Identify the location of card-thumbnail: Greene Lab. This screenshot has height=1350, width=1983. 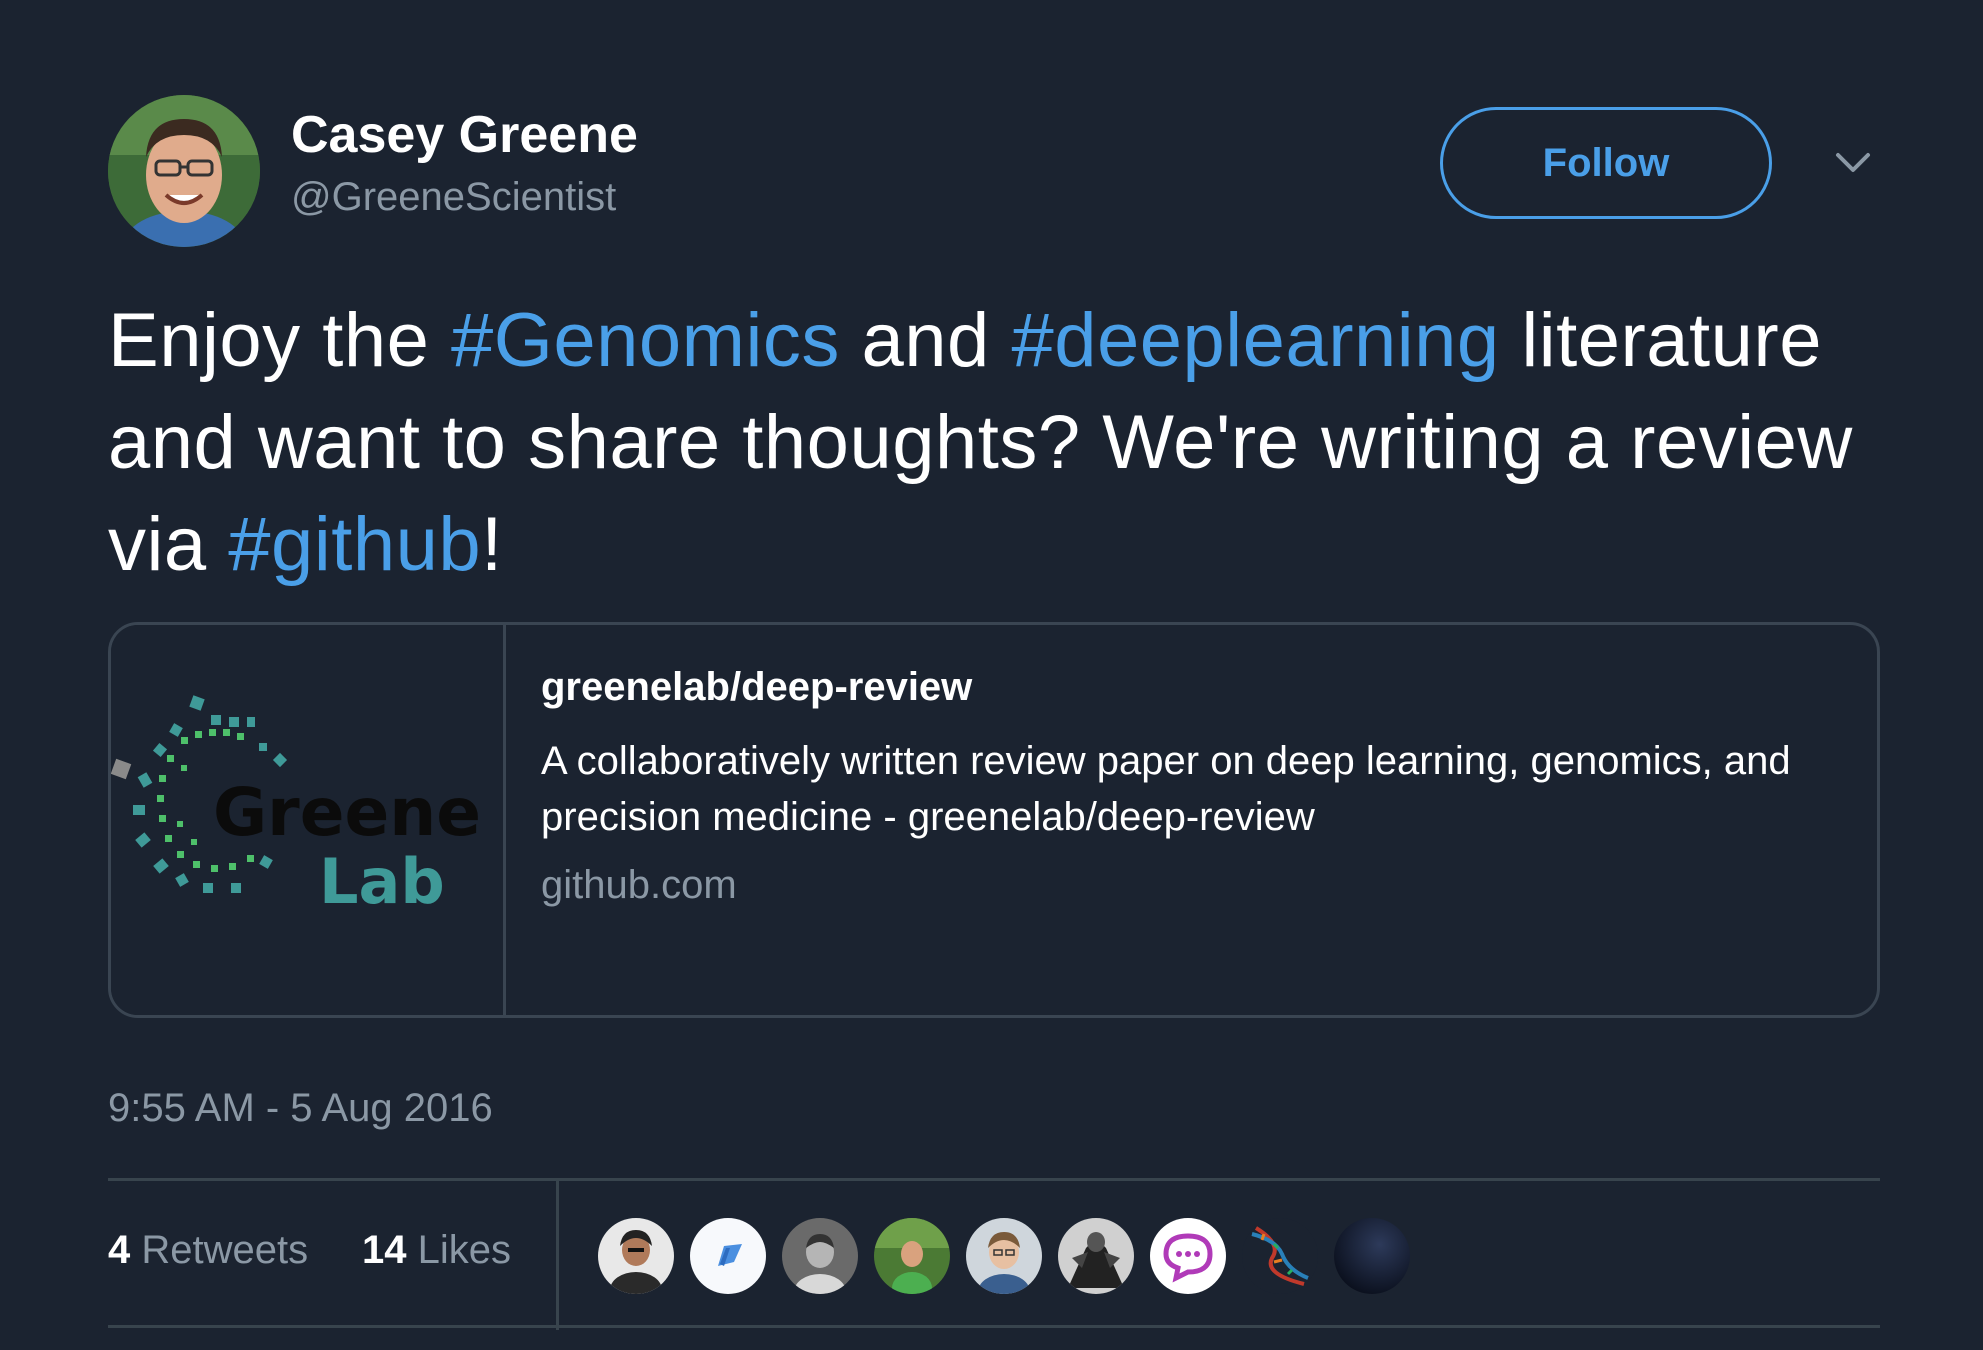
(308, 820).